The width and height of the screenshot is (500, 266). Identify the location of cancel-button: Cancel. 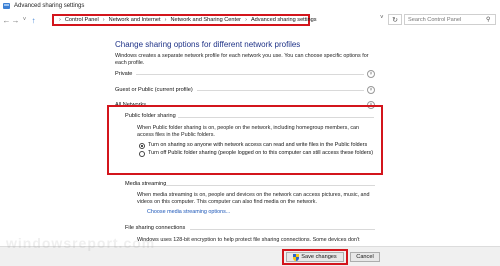
(365, 257).